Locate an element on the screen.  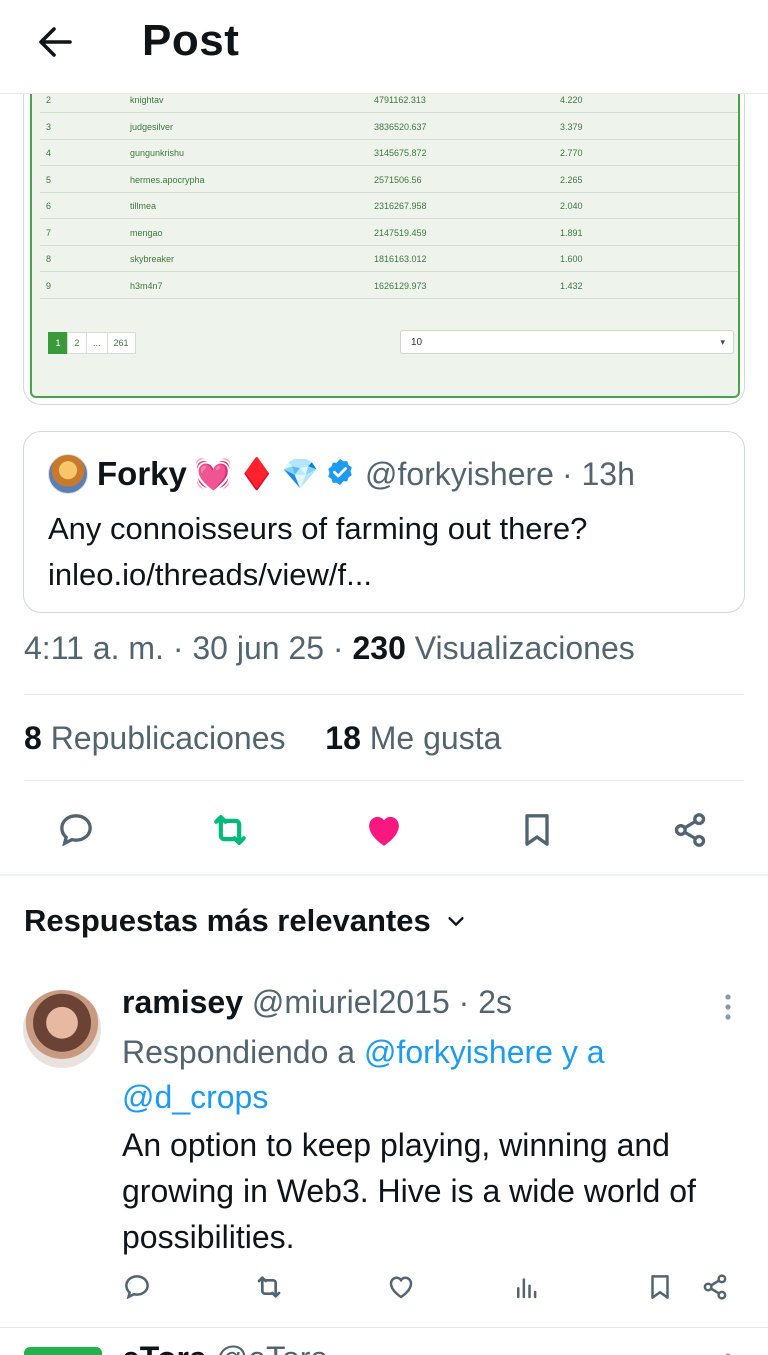
section-divider is located at coordinates (384, 875).